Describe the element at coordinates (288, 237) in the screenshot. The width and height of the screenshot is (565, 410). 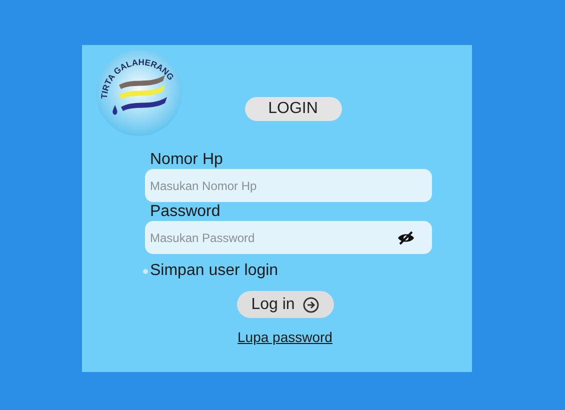
I see `input-field: Masukan Password` at that location.